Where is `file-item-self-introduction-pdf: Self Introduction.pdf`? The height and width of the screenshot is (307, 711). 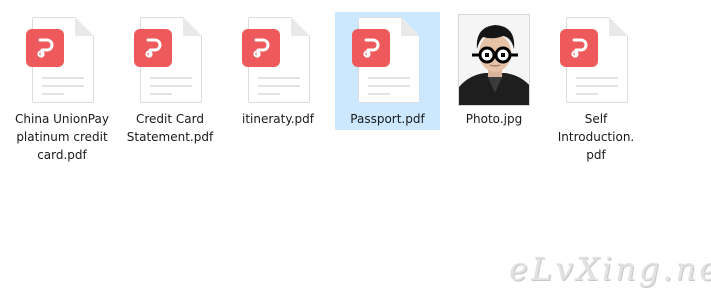
file-item-self-introduction-pdf: Self Introduction.pdf is located at coordinates (596, 88).